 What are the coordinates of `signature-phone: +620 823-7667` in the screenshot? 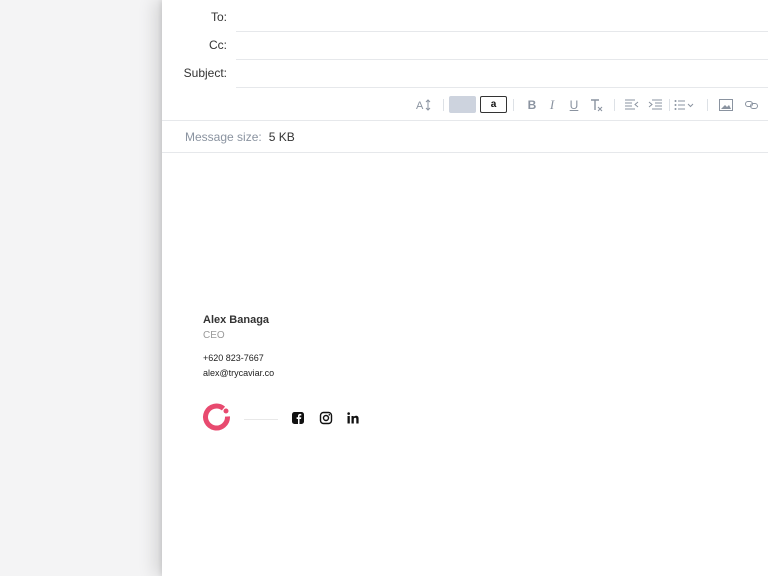 It's located at (233, 358).